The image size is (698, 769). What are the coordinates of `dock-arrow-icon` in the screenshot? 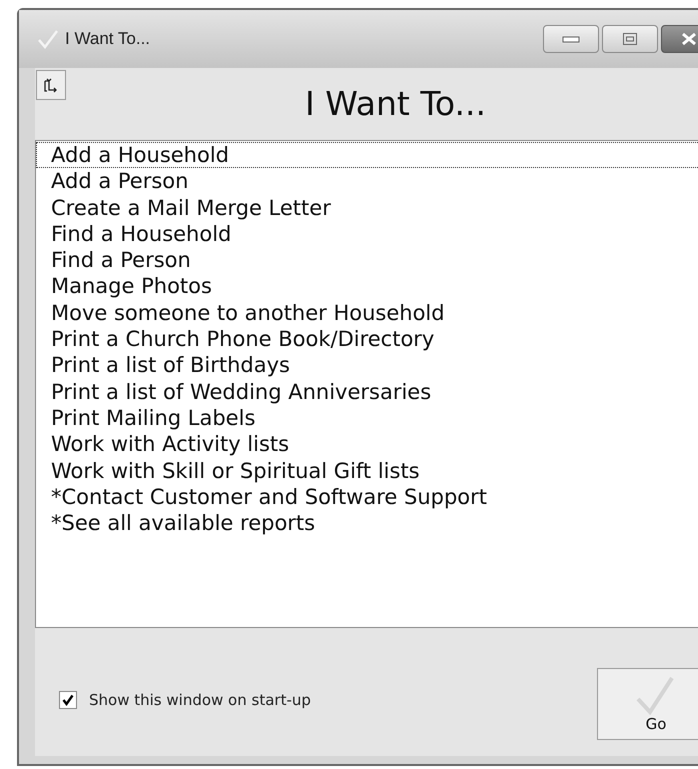 It's located at (51, 85).